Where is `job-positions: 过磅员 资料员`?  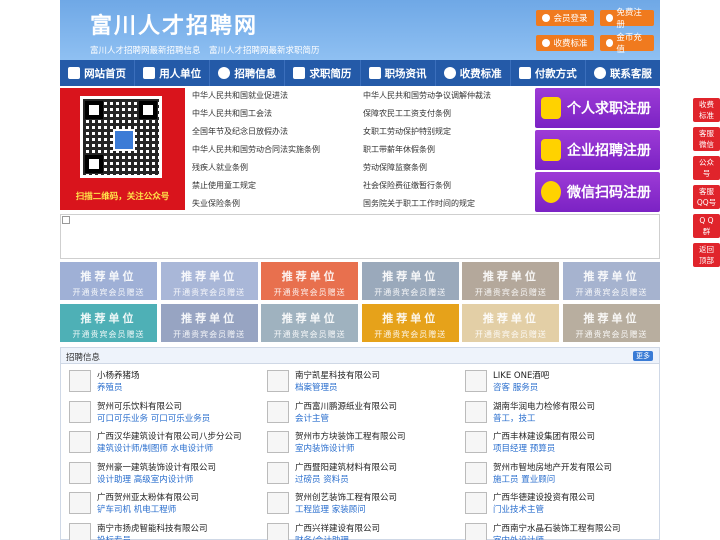
job-positions: 过磅员 资料员 is located at coordinates (322, 479).